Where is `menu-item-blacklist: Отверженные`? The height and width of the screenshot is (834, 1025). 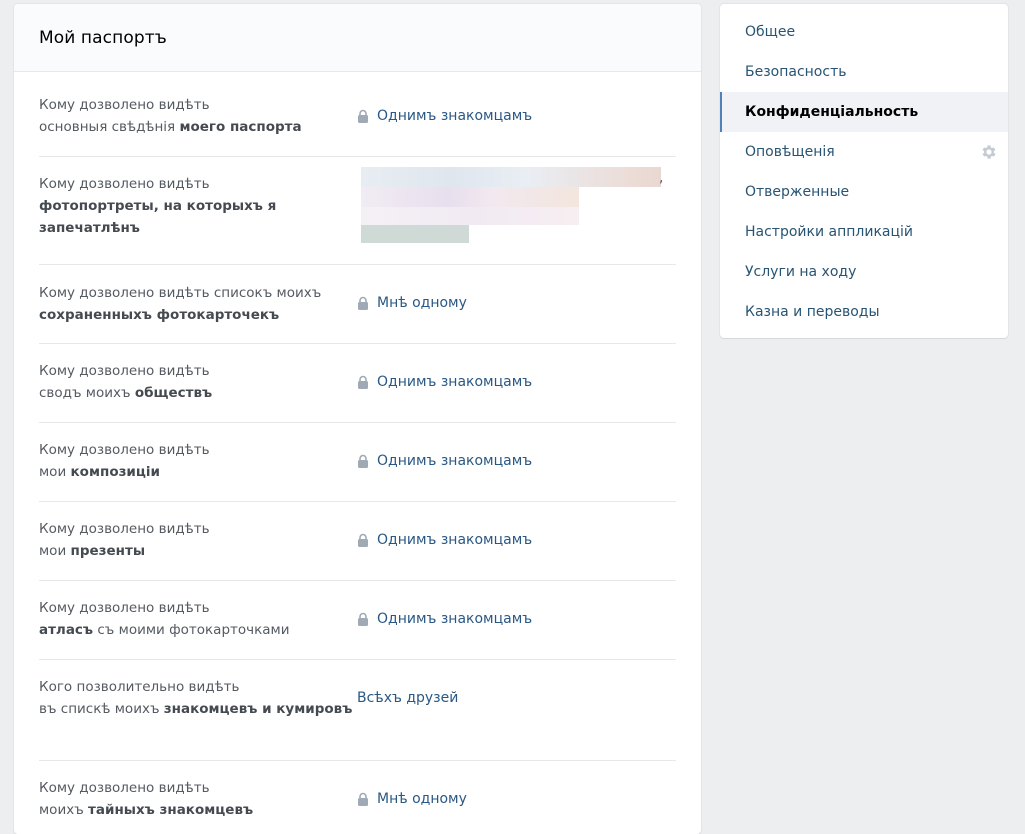 menu-item-blacklist: Отверженные is located at coordinates (864, 192).